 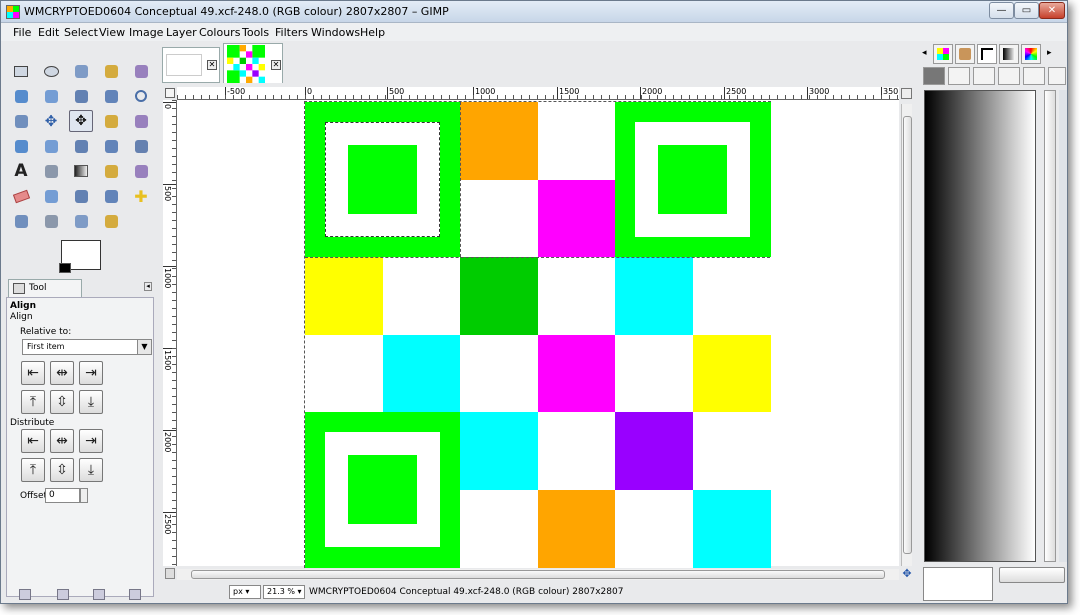 What do you see at coordinates (135, 594) in the screenshot?
I see `reset-options-icon` at bounding box center [135, 594].